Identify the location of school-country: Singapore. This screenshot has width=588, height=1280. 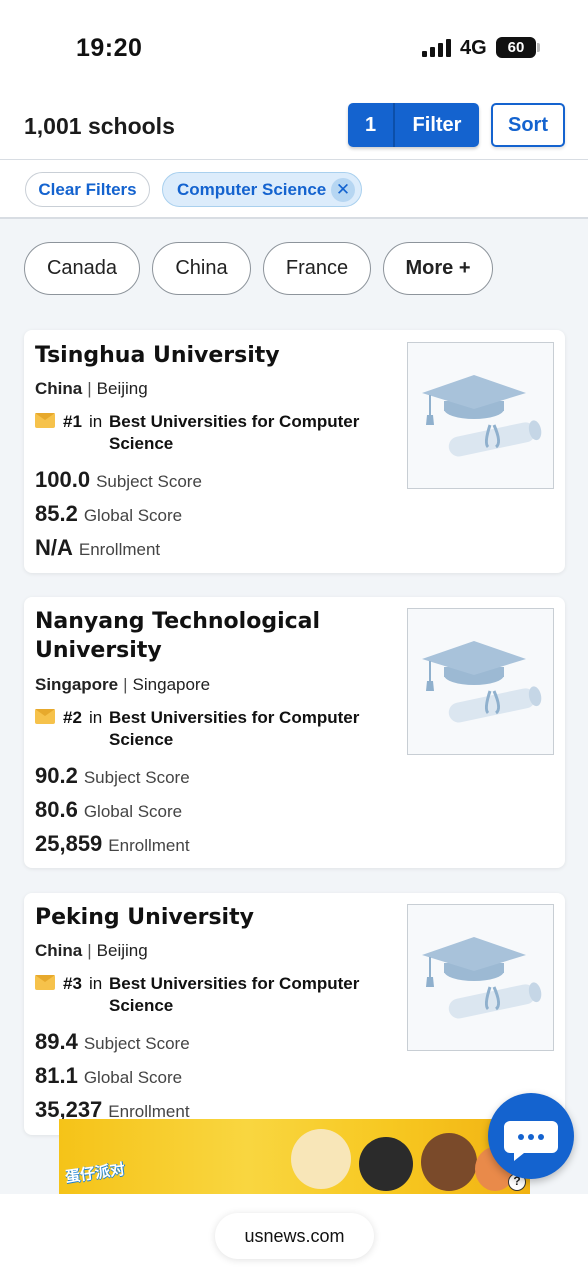
(77, 684).